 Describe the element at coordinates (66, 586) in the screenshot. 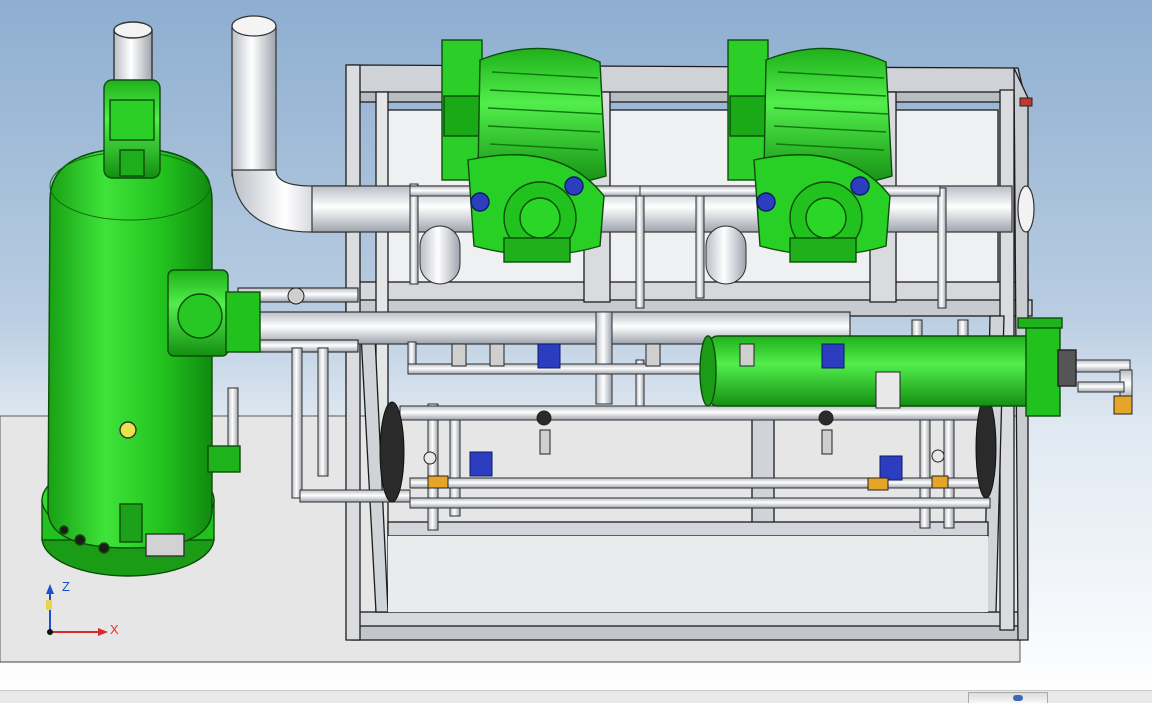

I see `axis-z-label: Z` at that location.